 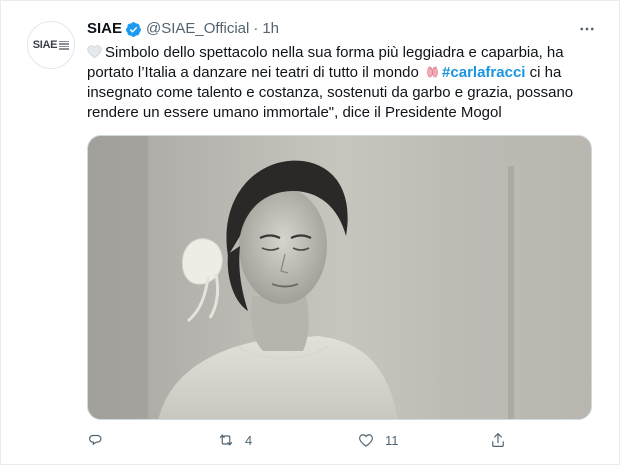 I want to click on avatar: SIAE, so click(x=51, y=45).